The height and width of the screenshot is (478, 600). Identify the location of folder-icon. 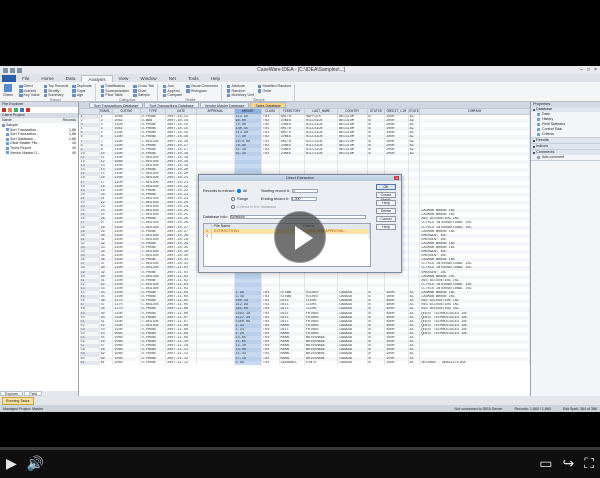
(10, 110).